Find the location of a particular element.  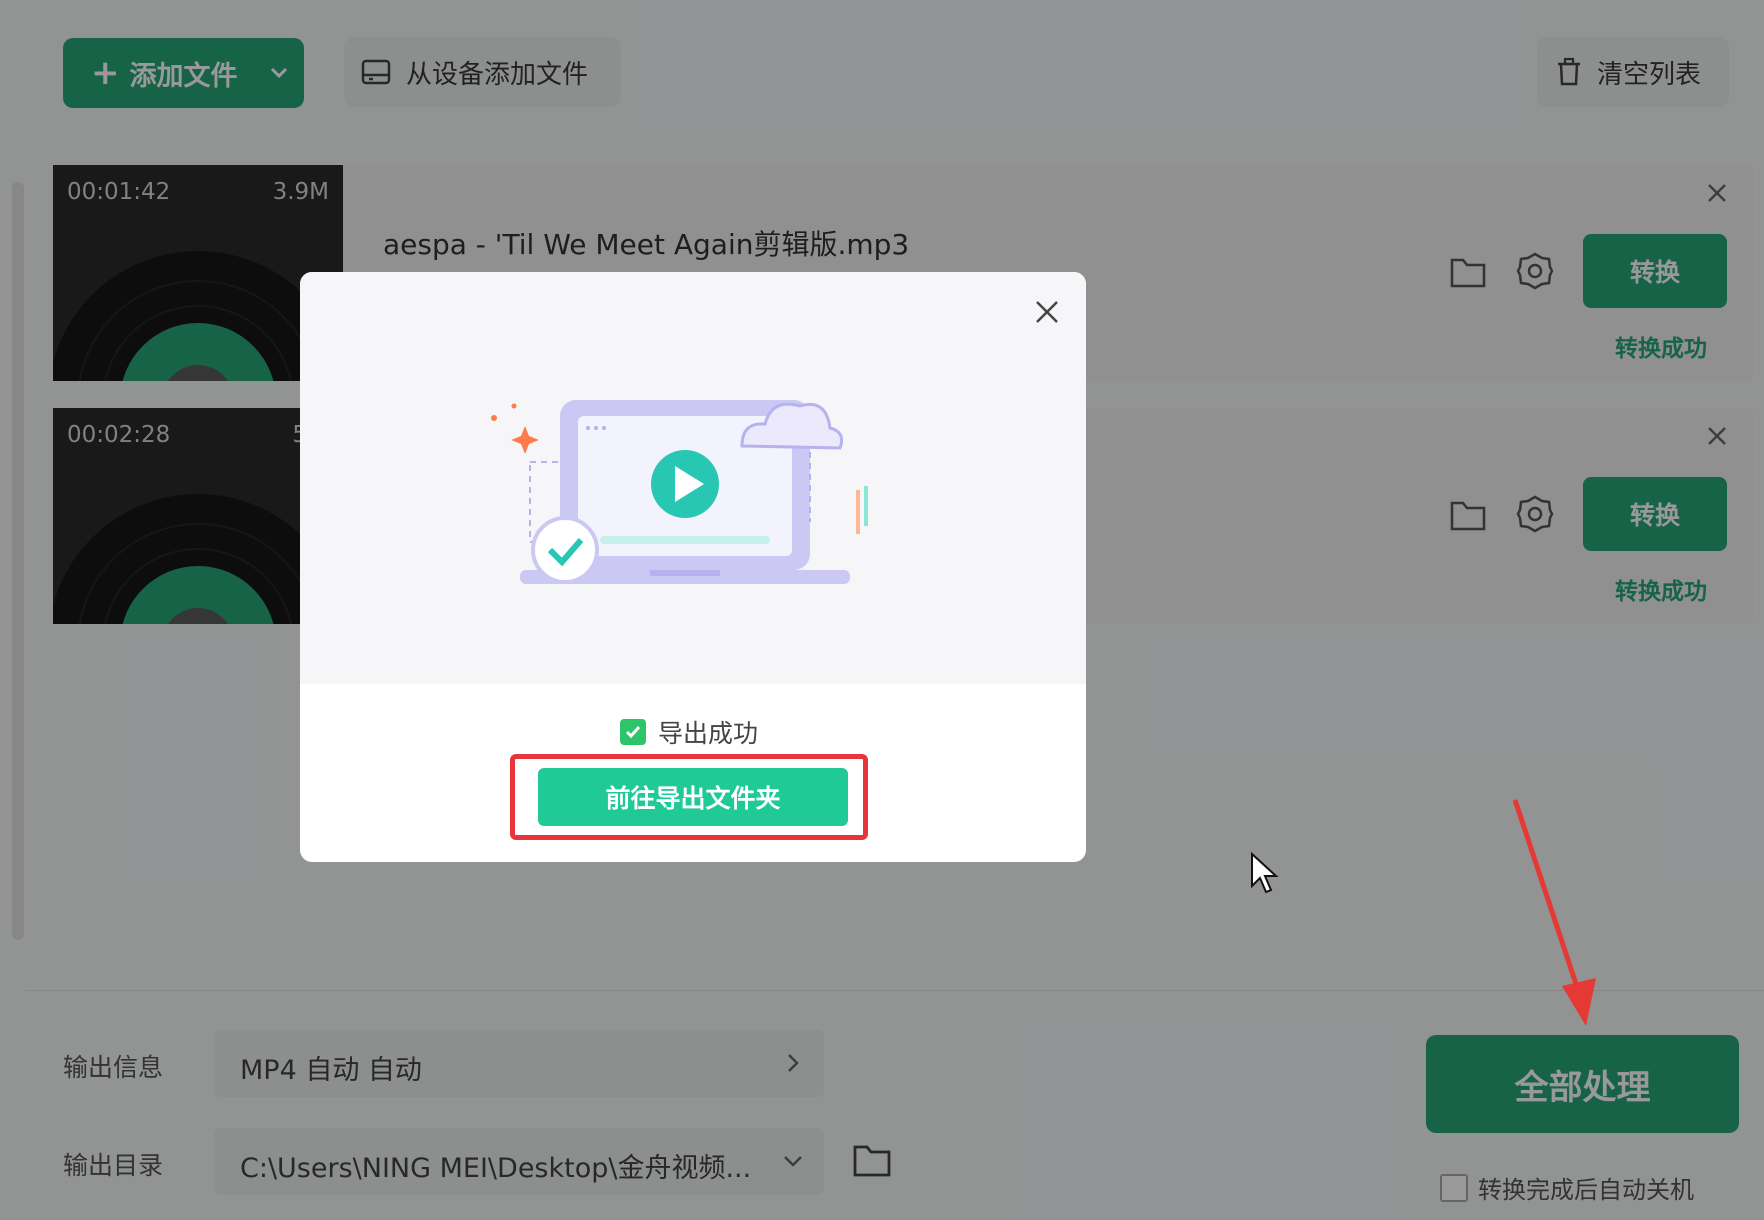

export-success-message: 导出成功 is located at coordinates (689, 732).